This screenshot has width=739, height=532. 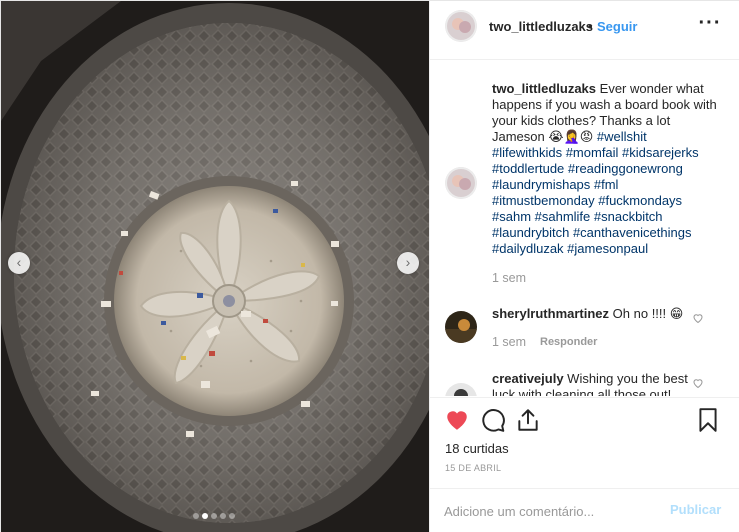 I want to click on comment-body: sherylruthmartinez Oh no !!!! 😁, so click(x=594, y=314).